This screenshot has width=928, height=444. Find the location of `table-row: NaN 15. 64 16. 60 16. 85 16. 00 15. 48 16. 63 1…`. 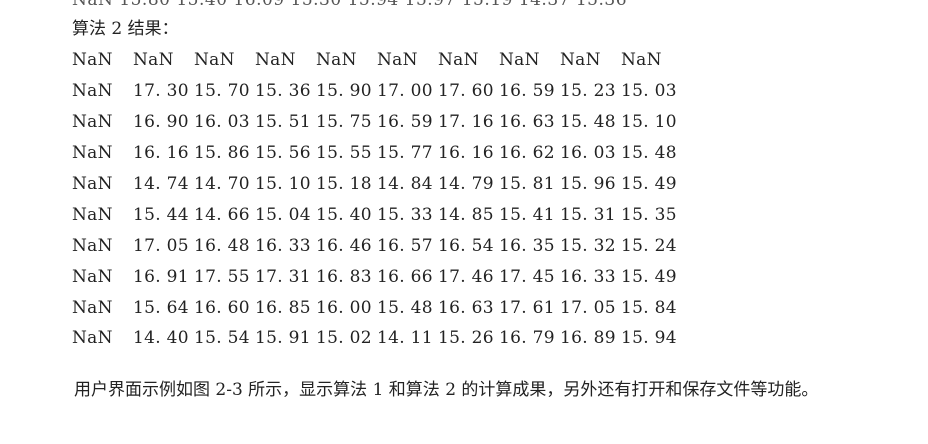

table-row: NaN 15. 64 16. 60 16. 85 16. 00 15. 48 16. 63 1… is located at coordinates (377, 307).